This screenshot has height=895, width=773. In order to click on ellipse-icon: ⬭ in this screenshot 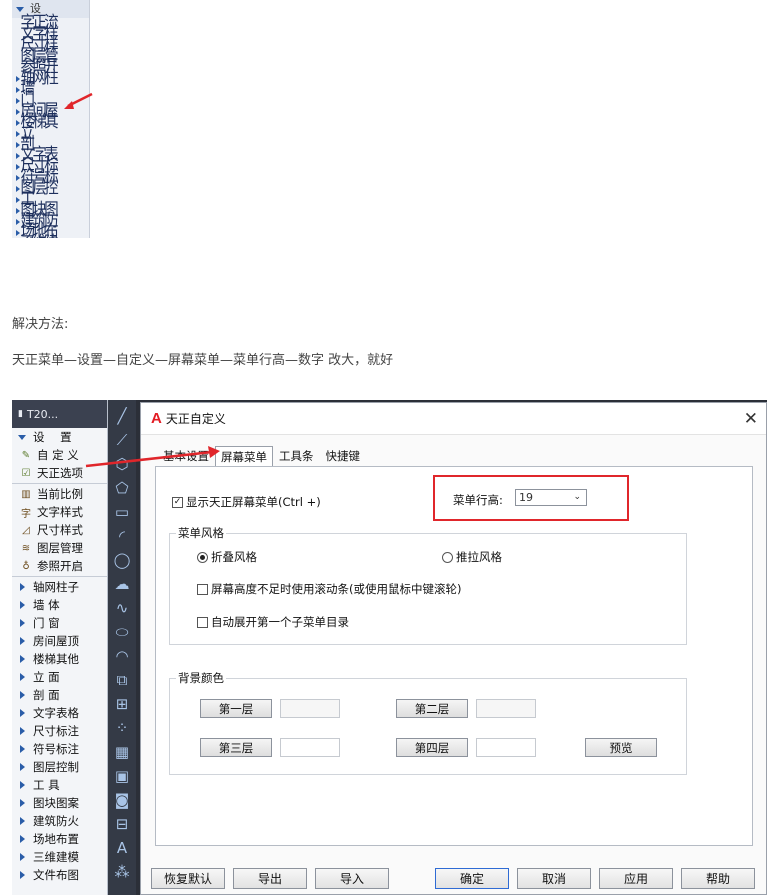, I will do `click(122, 632)`.